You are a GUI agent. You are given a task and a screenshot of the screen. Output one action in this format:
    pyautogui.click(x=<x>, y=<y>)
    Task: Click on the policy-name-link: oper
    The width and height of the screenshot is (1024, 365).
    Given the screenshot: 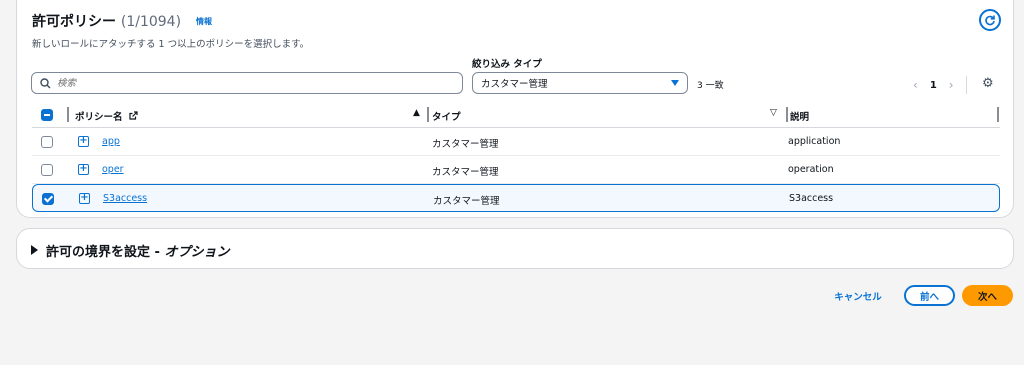 What is the action you would take?
    pyautogui.click(x=113, y=169)
    